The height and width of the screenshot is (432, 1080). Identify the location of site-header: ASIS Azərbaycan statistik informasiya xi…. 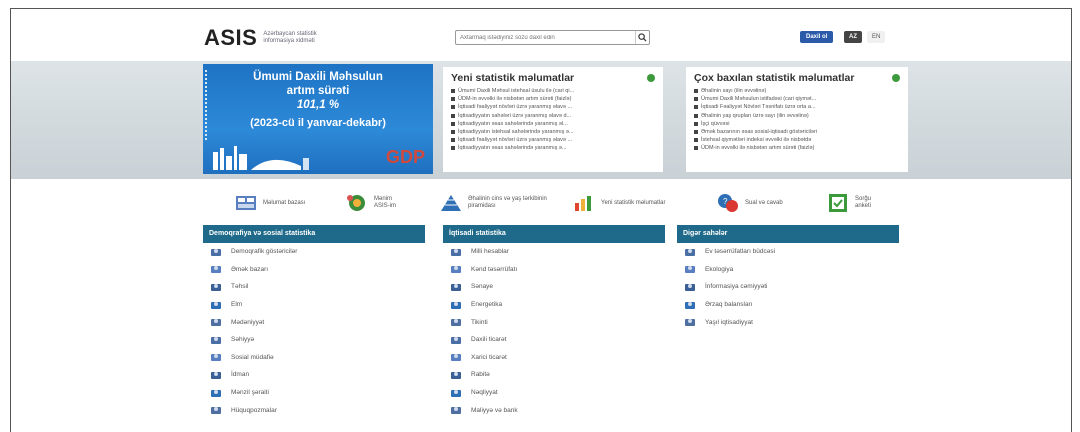
(541, 35).